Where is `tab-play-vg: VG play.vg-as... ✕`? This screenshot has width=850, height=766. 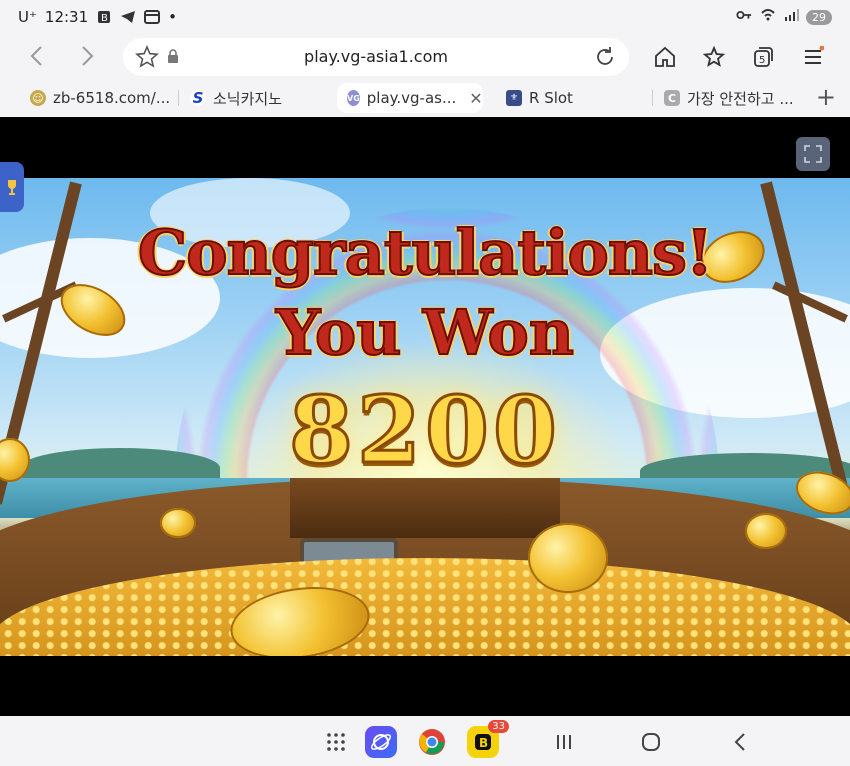 tab-play-vg: VG play.vg-as... ✕ is located at coordinates (410, 98).